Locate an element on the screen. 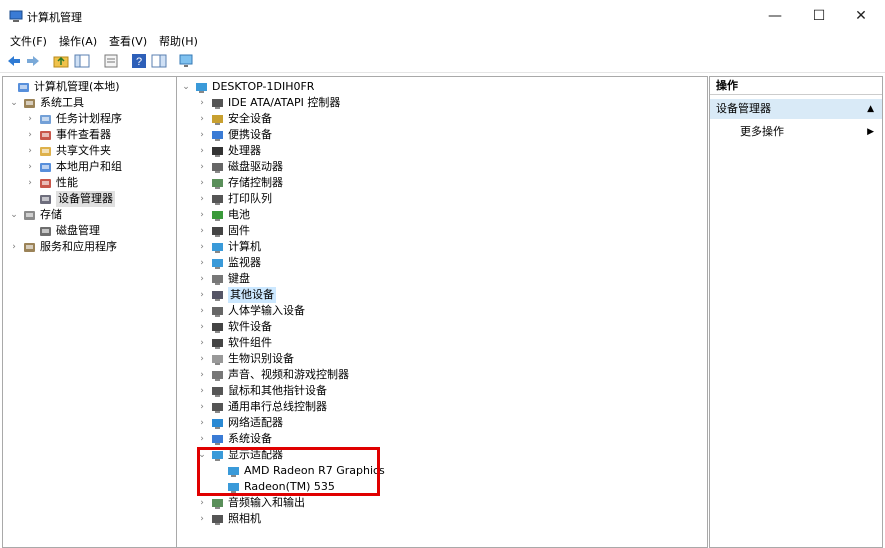 The image size is (885, 548). menu-file: 文件(F) is located at coordinates (28, 41).